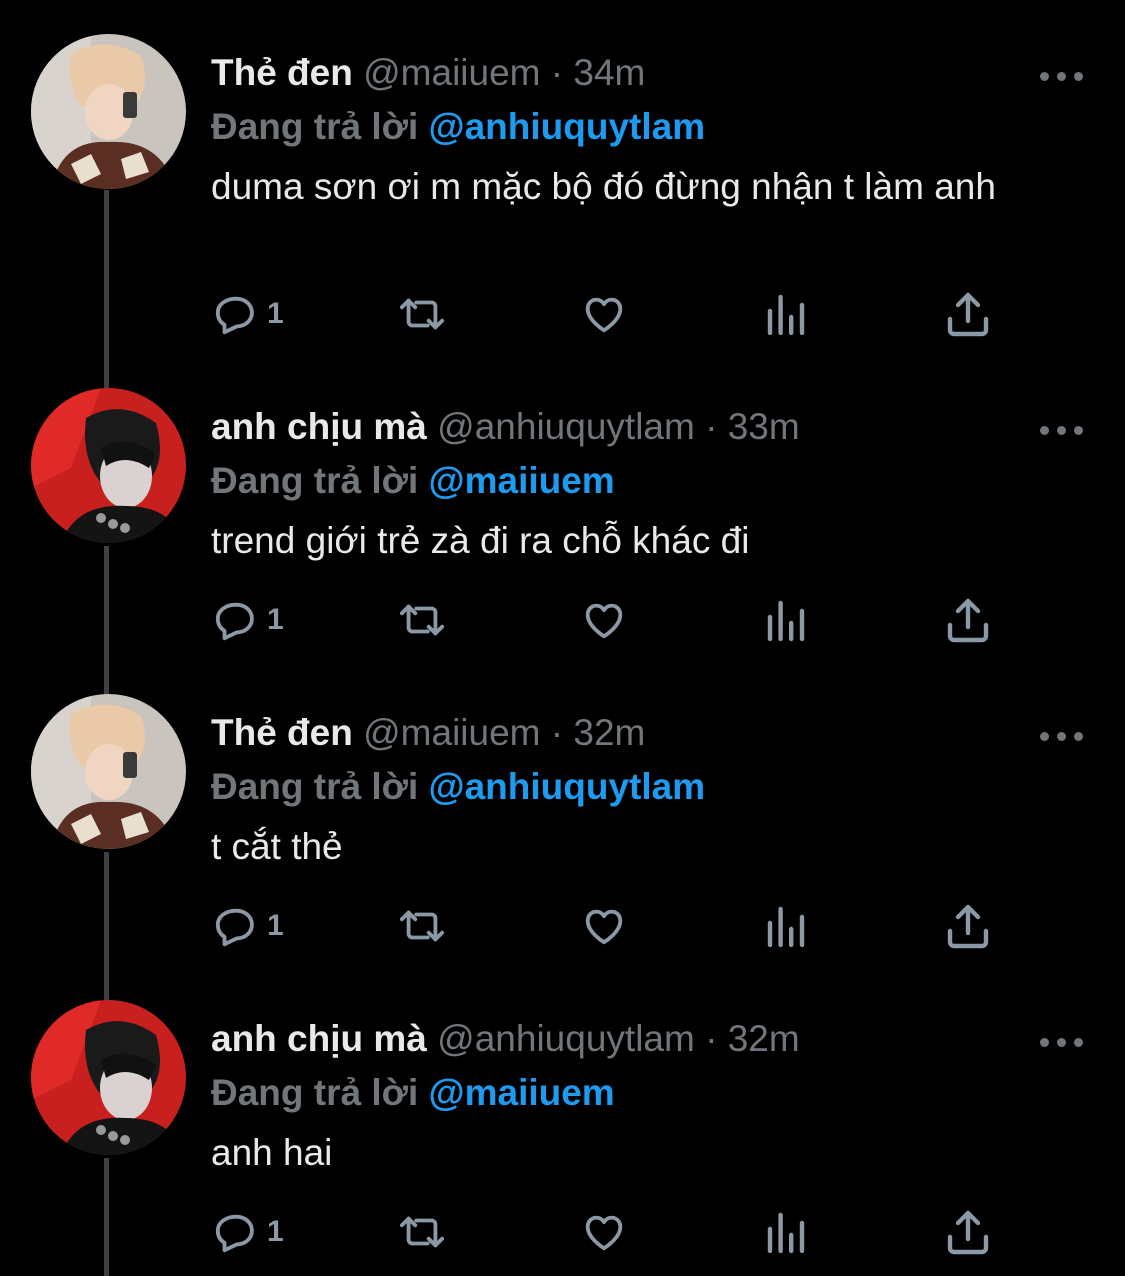 The width and height of the screenshot is (1125, 1276). I want to click on tweet-text: trend giới trẻ zà đi ra chỗ khác đi, so click(480, 540).